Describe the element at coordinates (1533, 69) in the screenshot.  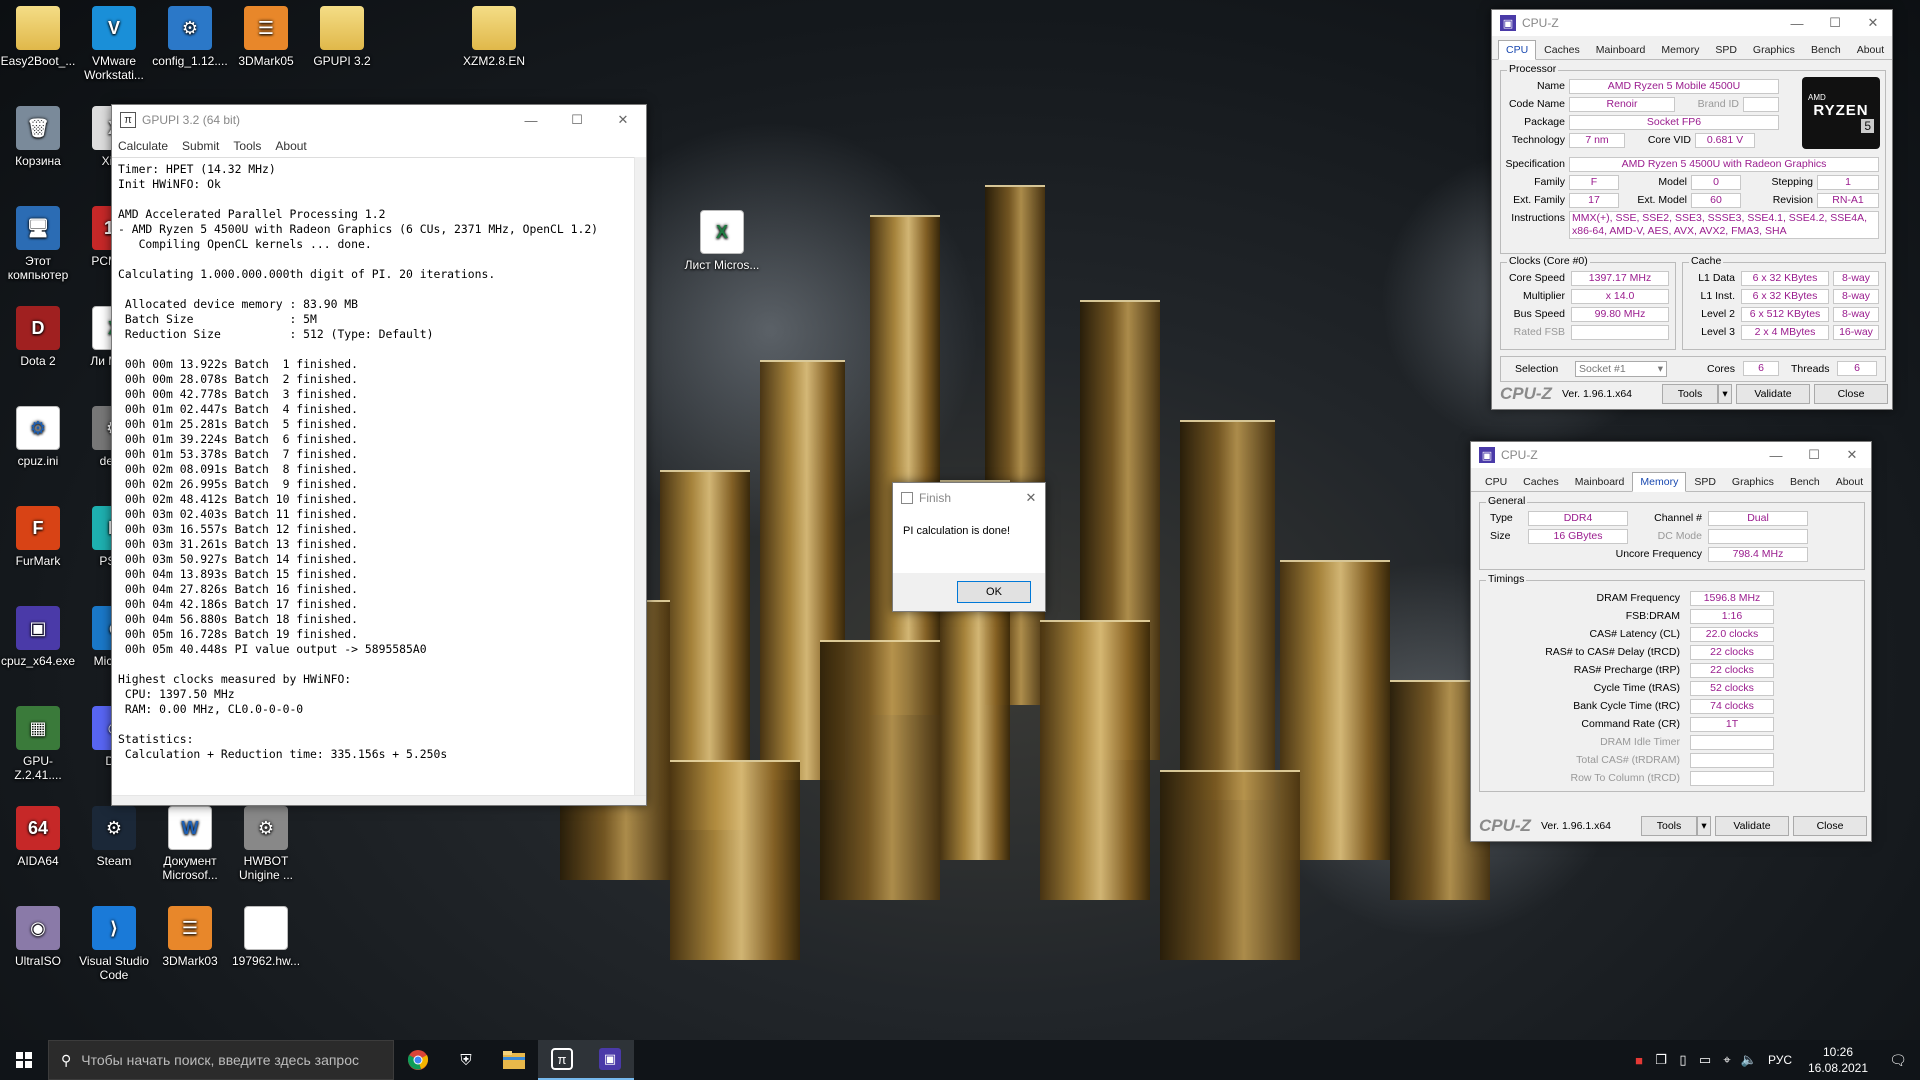
I see `group-label: Processor` at that location.